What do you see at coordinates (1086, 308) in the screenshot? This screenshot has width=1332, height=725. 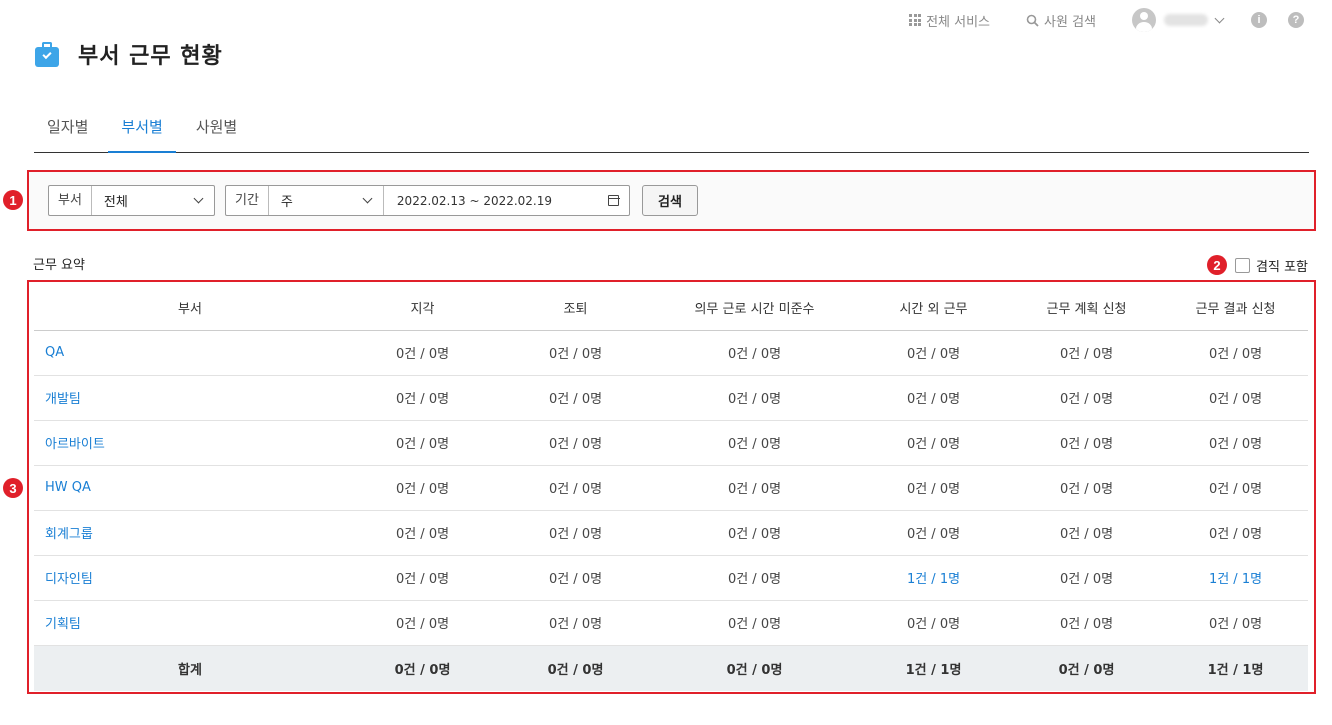 I see `col-header-work-plan: 근무 계획 신청` at bounding box center [1086, 308].